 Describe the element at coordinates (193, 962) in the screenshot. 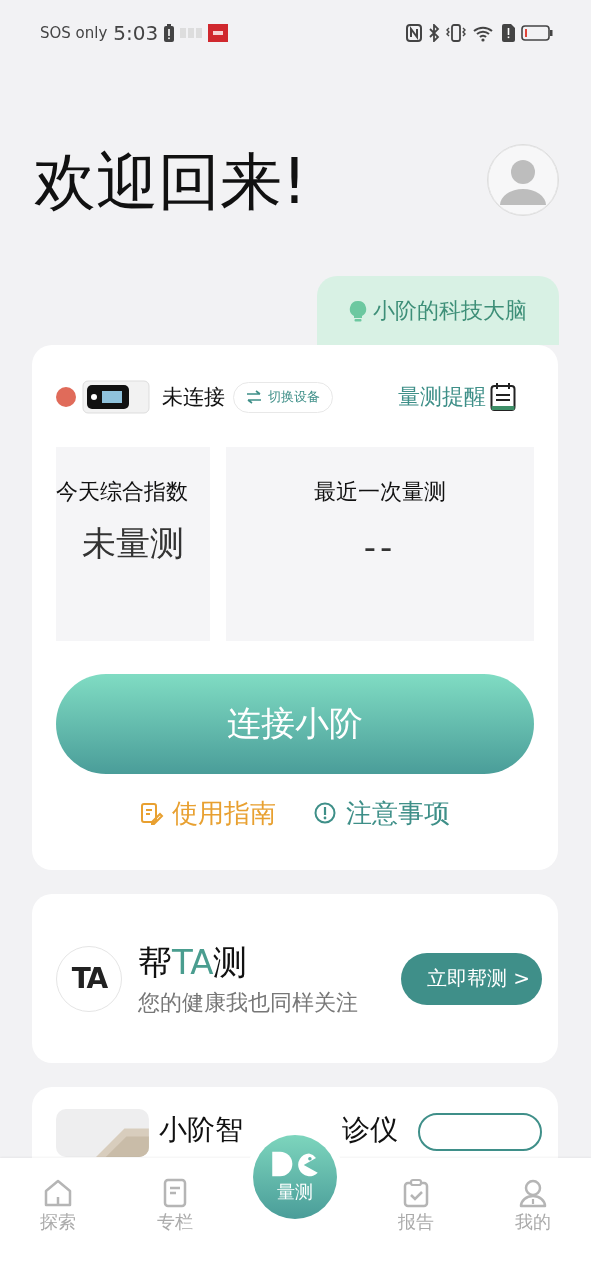

I see `card-title: 帮TA测` at that location.